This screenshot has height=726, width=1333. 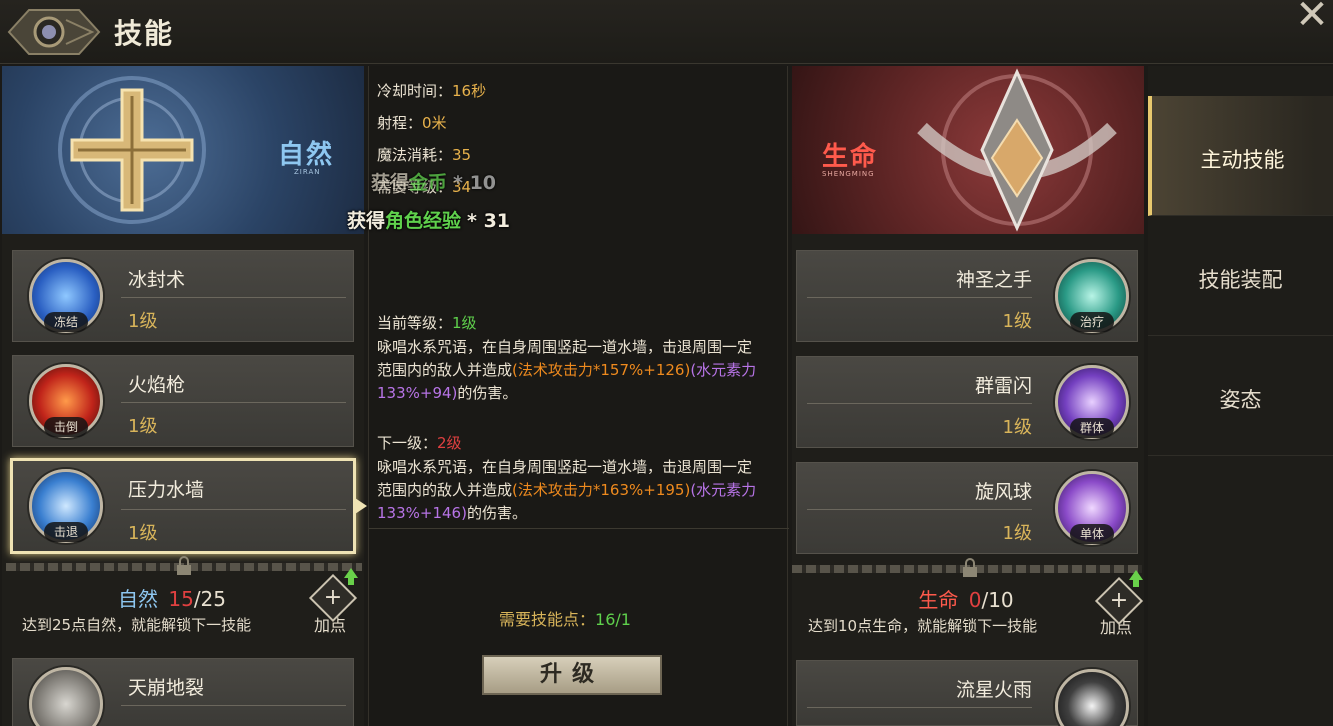 I want to click on required-skill-points-value: 16/1, so click(x=613, y=619).